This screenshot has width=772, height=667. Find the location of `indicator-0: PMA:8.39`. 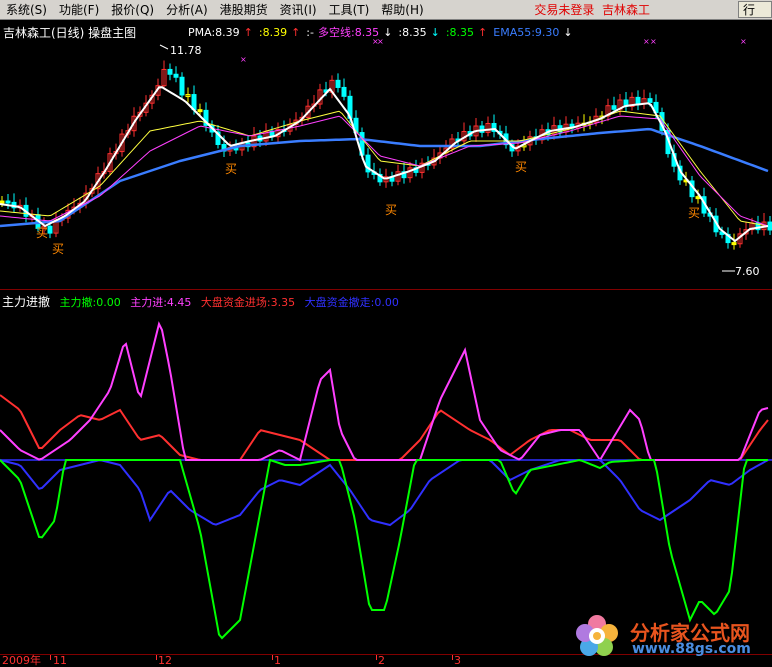

indicator-0: PMA:8.39 is located at coordinates (214, 32).